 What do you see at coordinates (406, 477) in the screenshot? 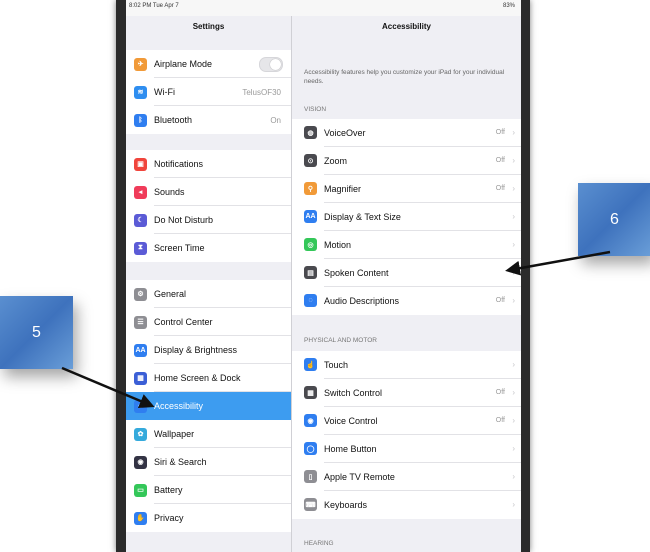
I see `accessibility-item-apple-tv-remote: ▯ Apple TV Remote ›` at bounding box center [406, 477].